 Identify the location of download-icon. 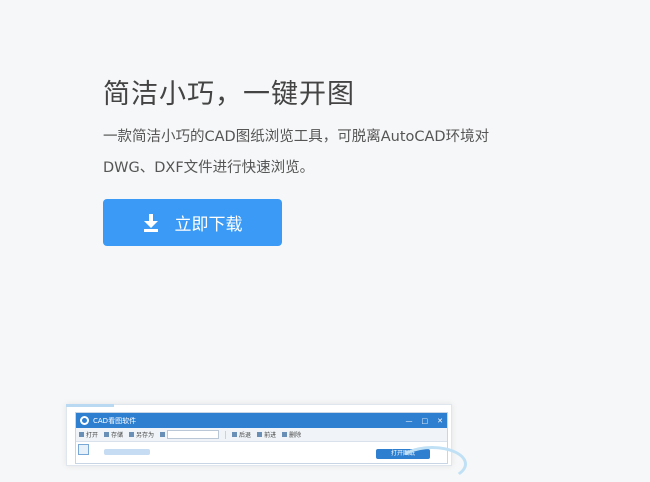
(151, 222).